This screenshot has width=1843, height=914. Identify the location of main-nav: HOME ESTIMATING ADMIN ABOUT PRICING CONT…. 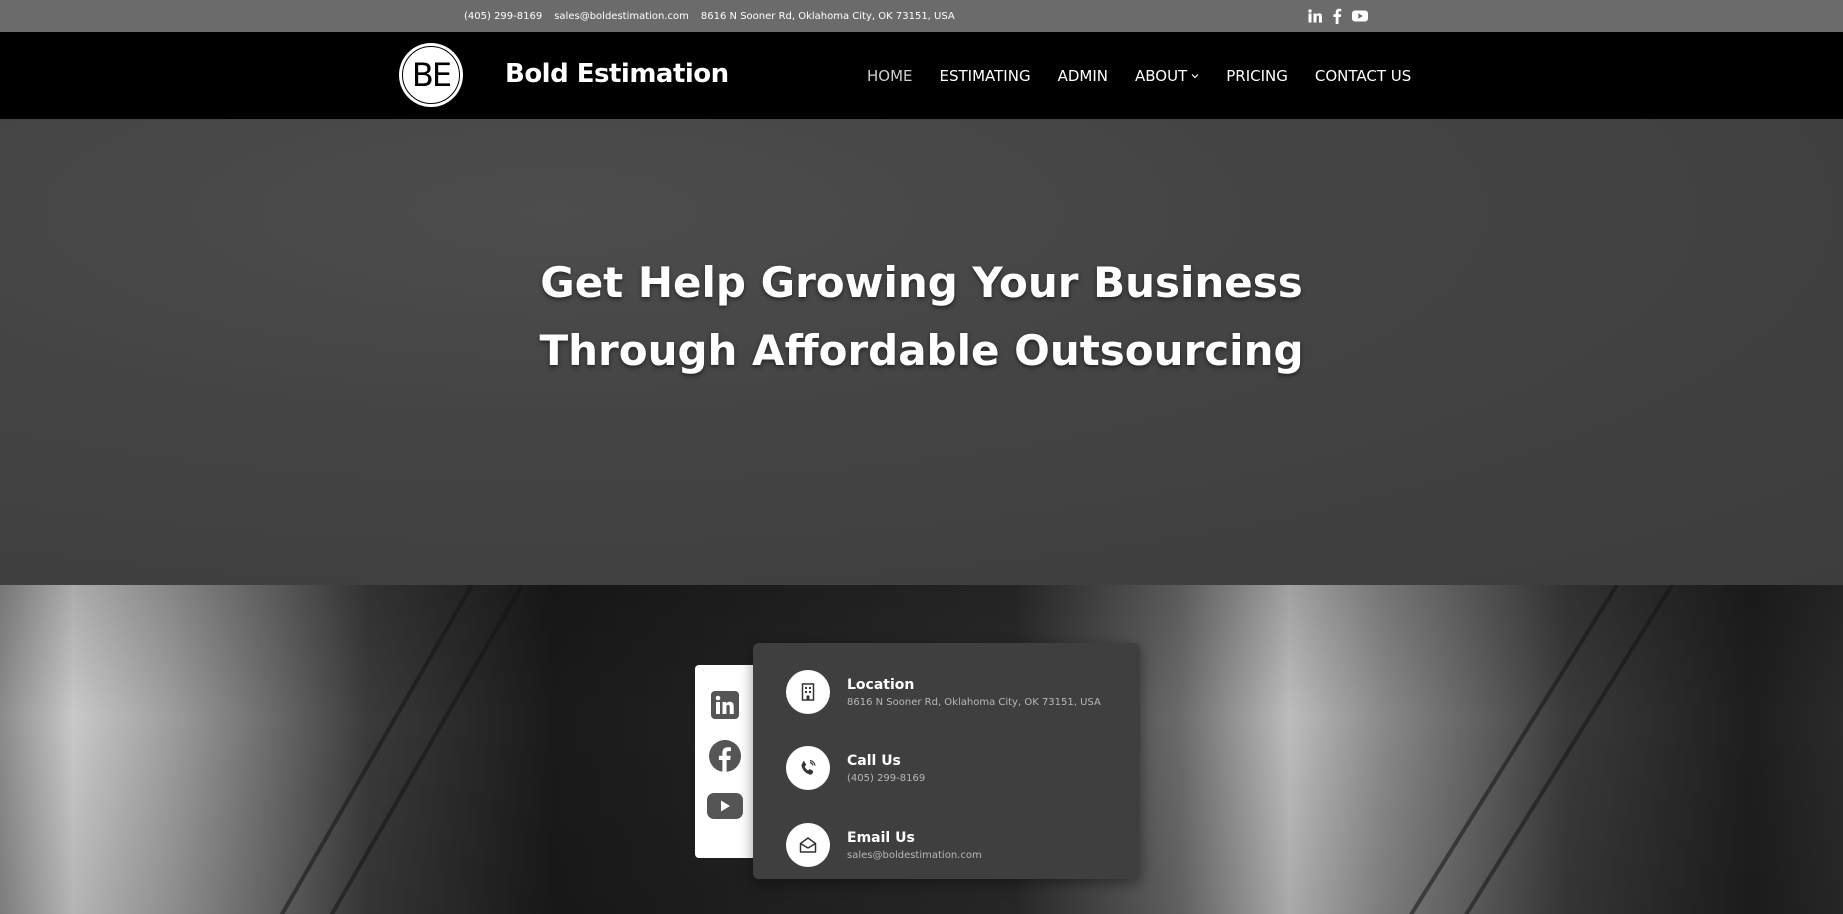
(1139, 75).